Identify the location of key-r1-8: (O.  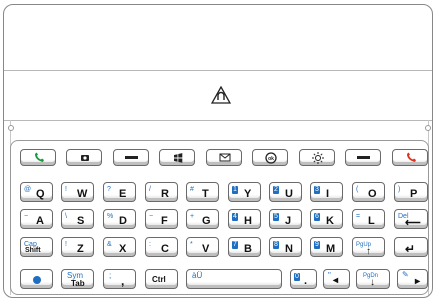
(368, 192).